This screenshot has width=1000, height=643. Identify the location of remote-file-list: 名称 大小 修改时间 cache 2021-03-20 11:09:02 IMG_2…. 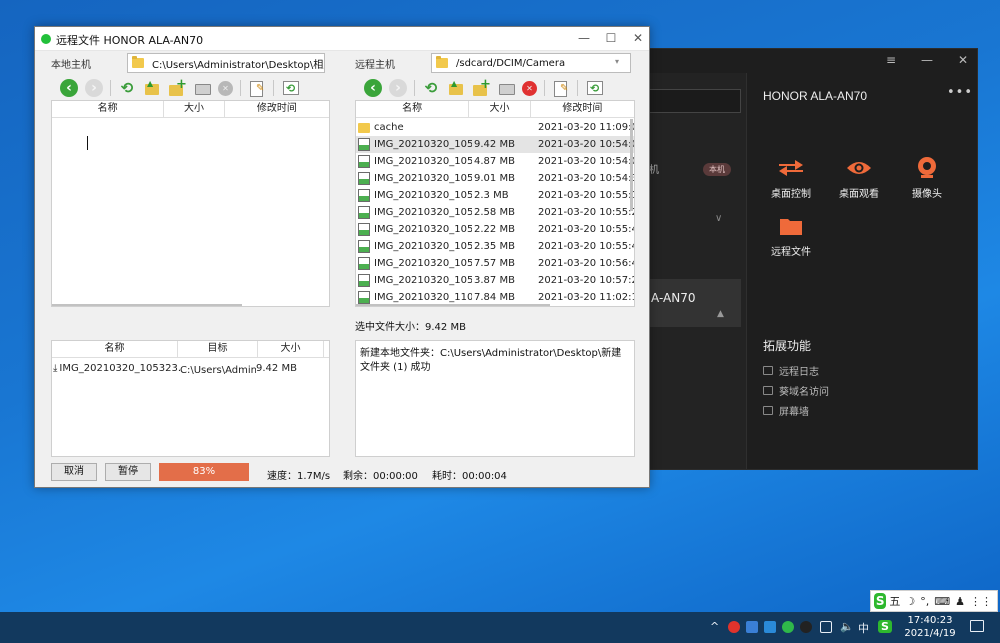
(495, 203).